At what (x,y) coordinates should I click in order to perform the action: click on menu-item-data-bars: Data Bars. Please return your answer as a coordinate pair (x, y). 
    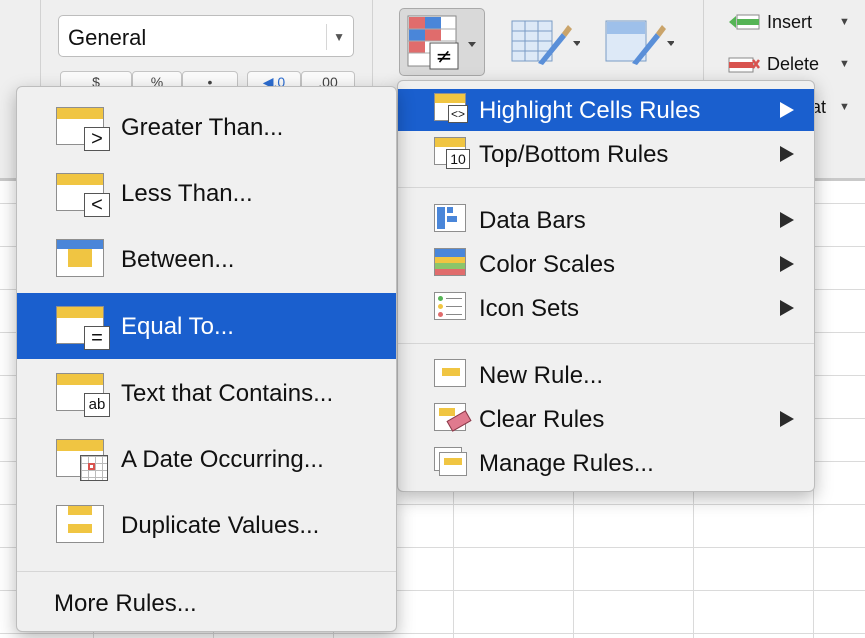
    Looking at the image, I should click on (606, 220).